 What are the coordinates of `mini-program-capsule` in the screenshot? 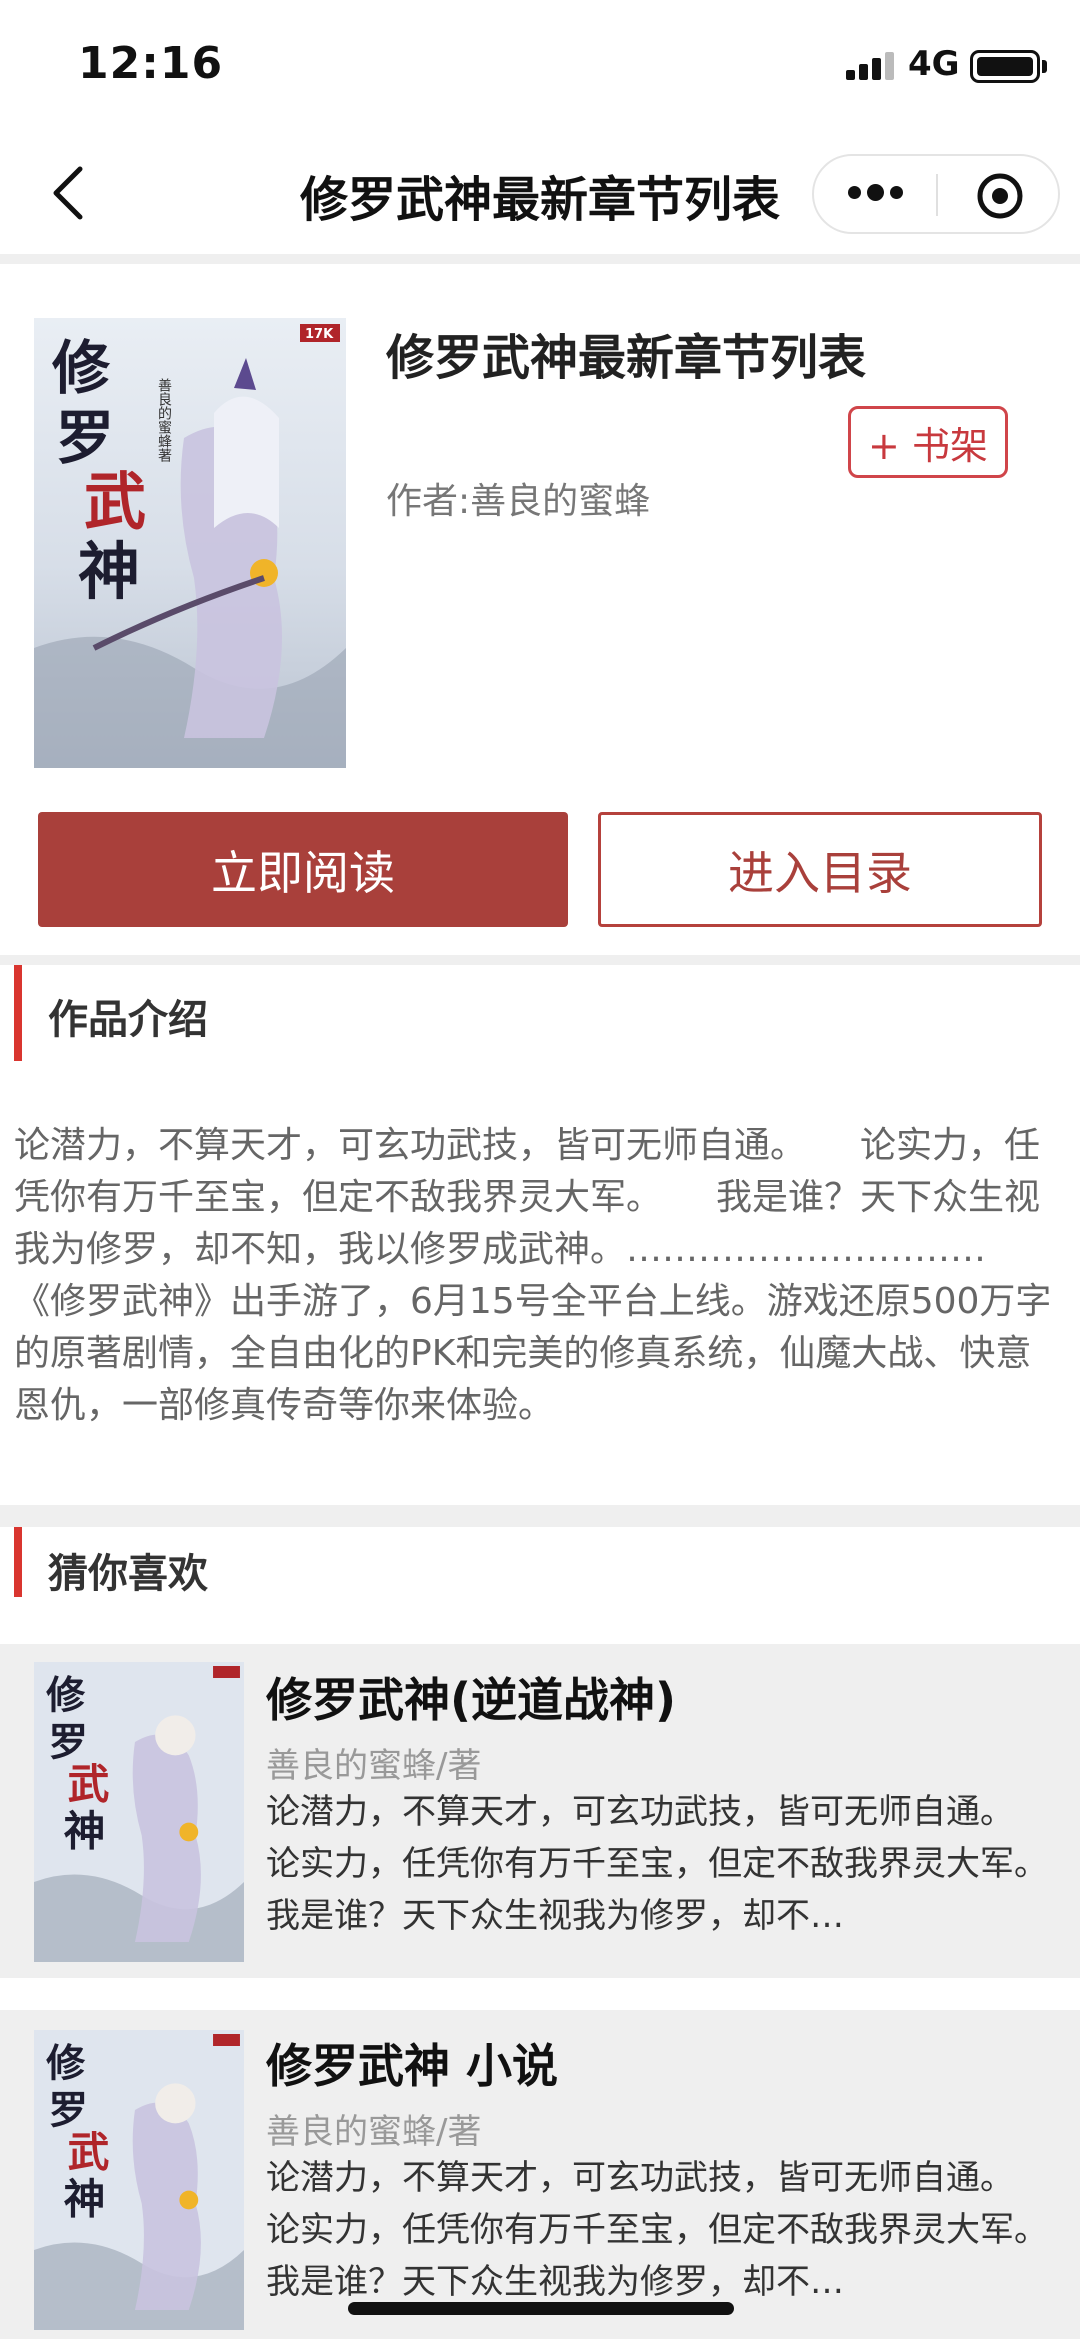 It's located at (936, 194).